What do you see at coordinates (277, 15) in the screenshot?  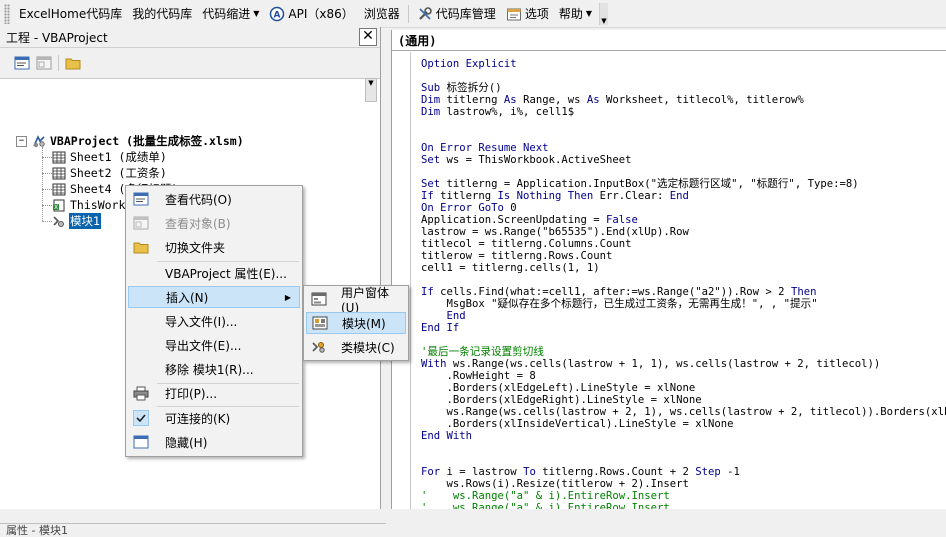 I see `svg-text: A` at bounding box center [277, 15].